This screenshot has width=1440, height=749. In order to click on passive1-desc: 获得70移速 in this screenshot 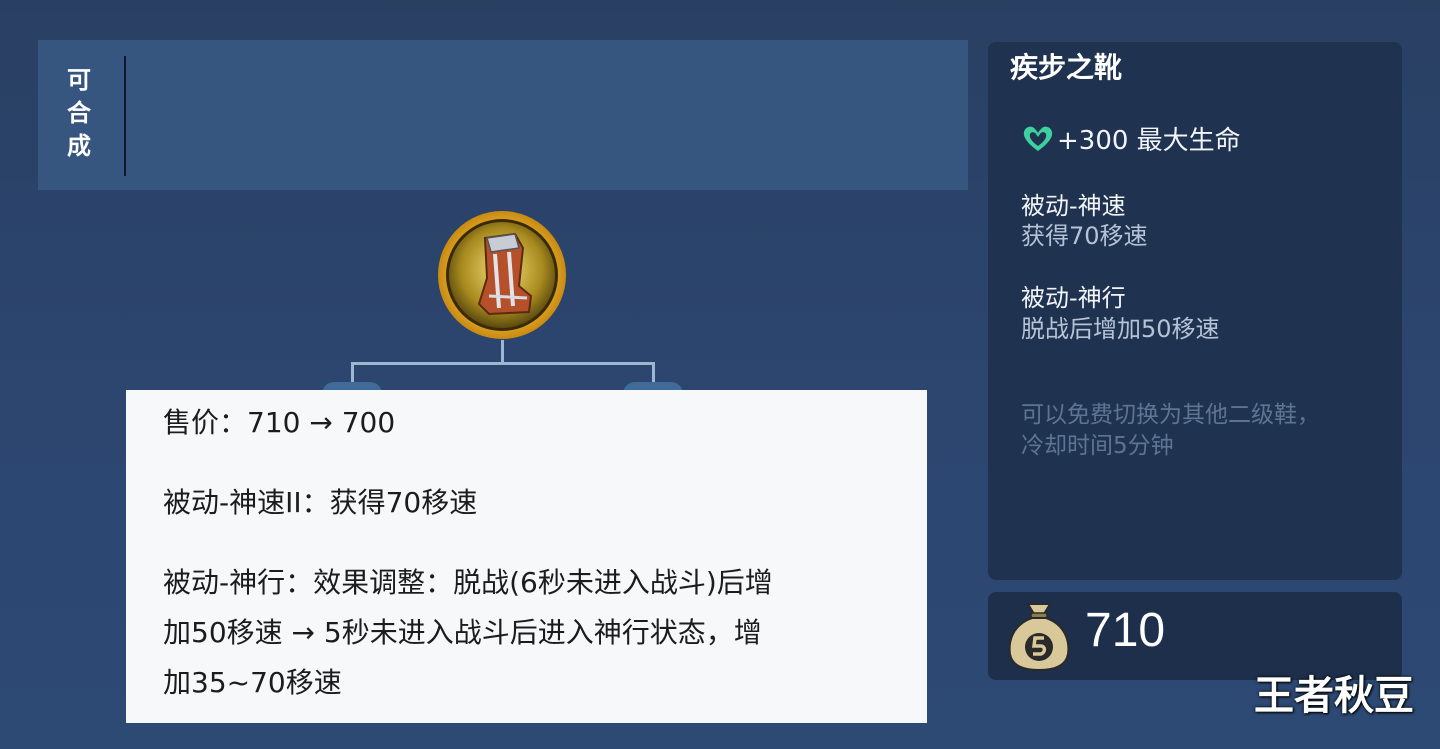, I will do `click(1084, 236)`.